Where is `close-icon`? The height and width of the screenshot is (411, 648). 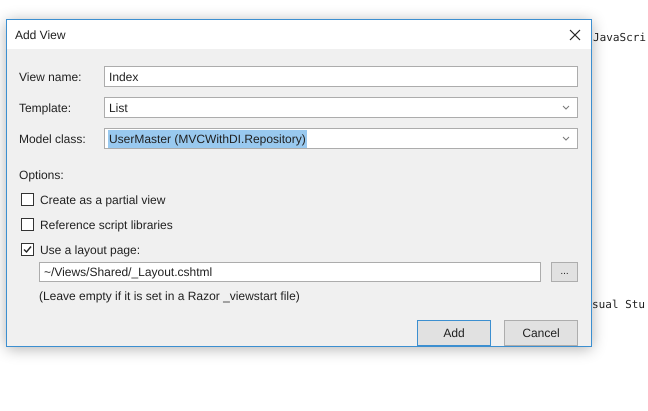
close-icon is located at coordinates (575, 34).